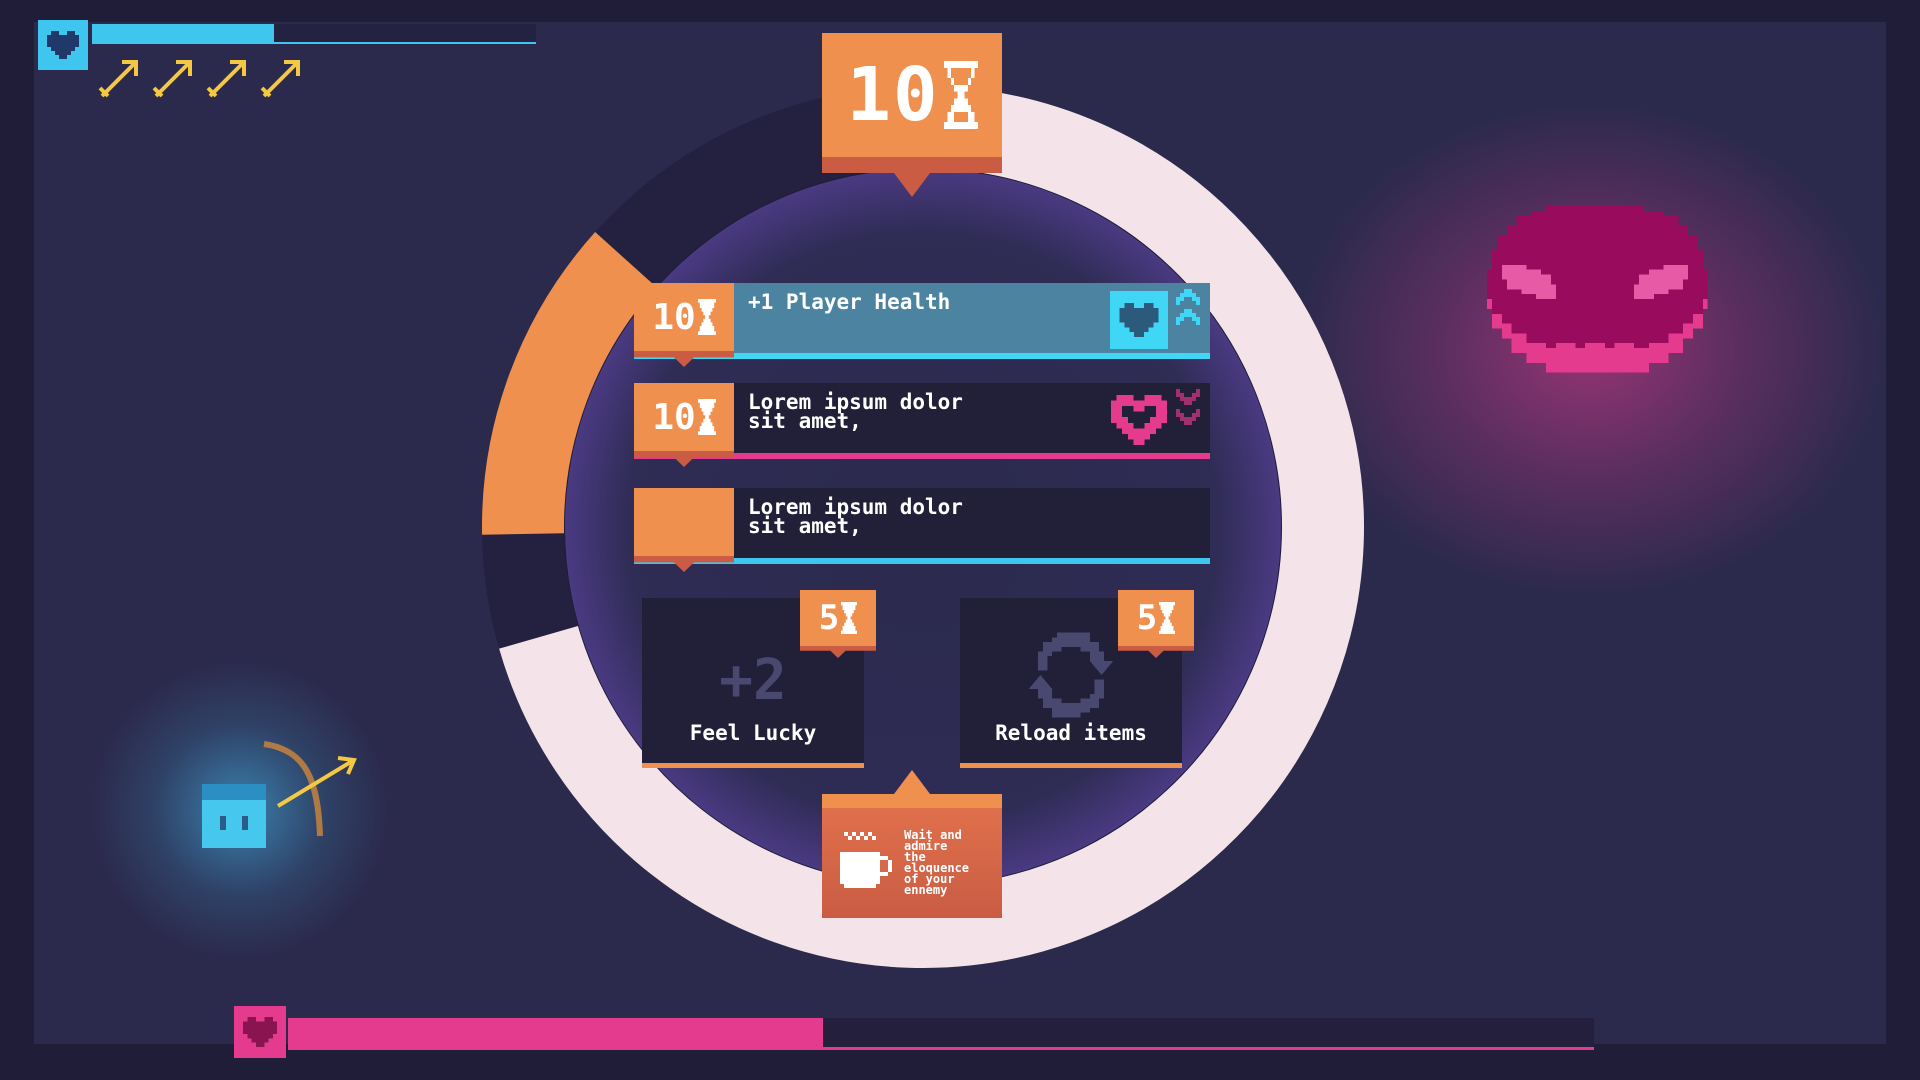 The image size is (1920, 1080). Describe the element at coordinates (556, 1032) in the screenshot. I see `boss-health-fill` at that location.